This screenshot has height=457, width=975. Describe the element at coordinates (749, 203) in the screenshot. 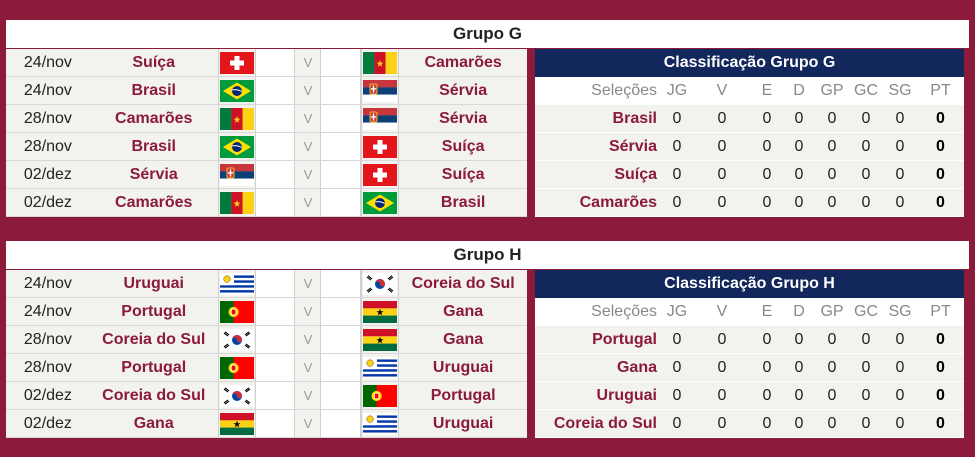

I see `standings-row: Camarões 0 0 0 0 0 0 0 0` at that location.